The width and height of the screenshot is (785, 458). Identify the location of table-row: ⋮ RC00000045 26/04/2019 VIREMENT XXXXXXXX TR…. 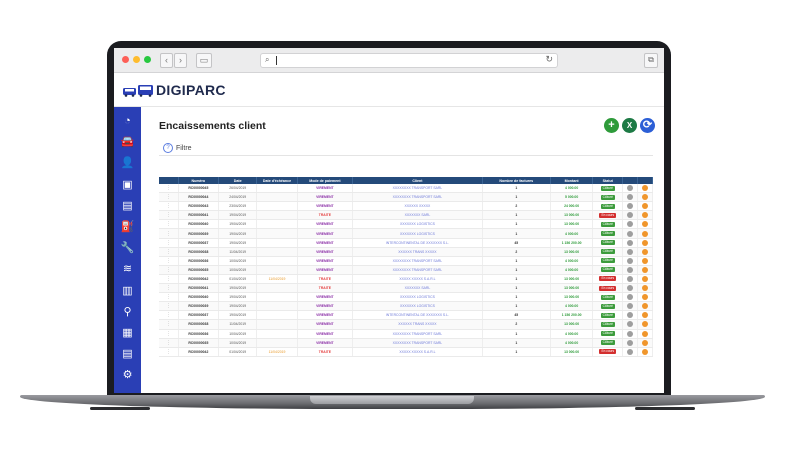
(406, 189).